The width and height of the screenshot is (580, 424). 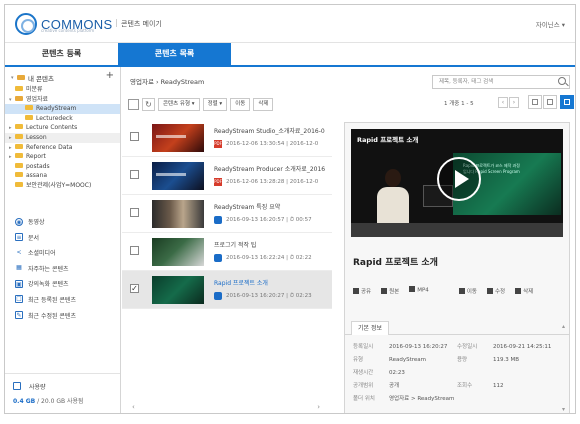 I want to click on item-title: 프로그기 적작 팁, so click(x=270, y=244).